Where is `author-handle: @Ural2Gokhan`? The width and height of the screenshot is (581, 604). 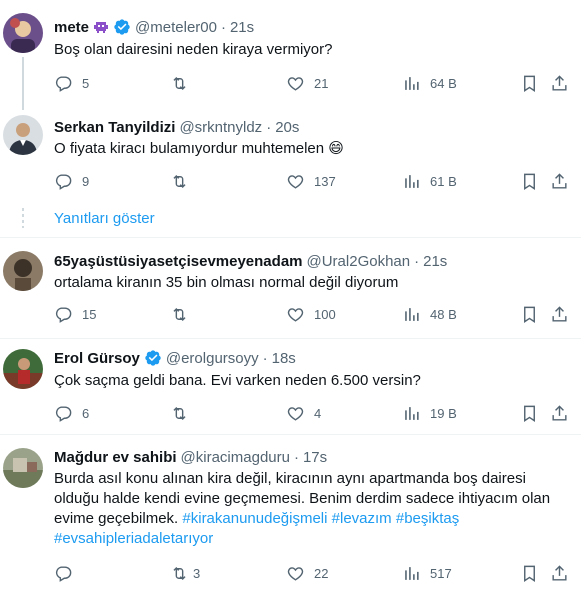 author-handle: @Ural2Gokhan is located at coordinates (359, 261).